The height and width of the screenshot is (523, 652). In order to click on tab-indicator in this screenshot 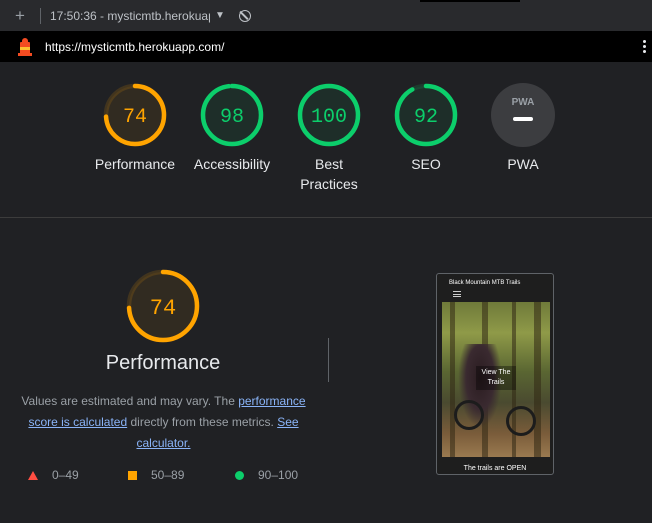, I will do `click(470, 1)`.